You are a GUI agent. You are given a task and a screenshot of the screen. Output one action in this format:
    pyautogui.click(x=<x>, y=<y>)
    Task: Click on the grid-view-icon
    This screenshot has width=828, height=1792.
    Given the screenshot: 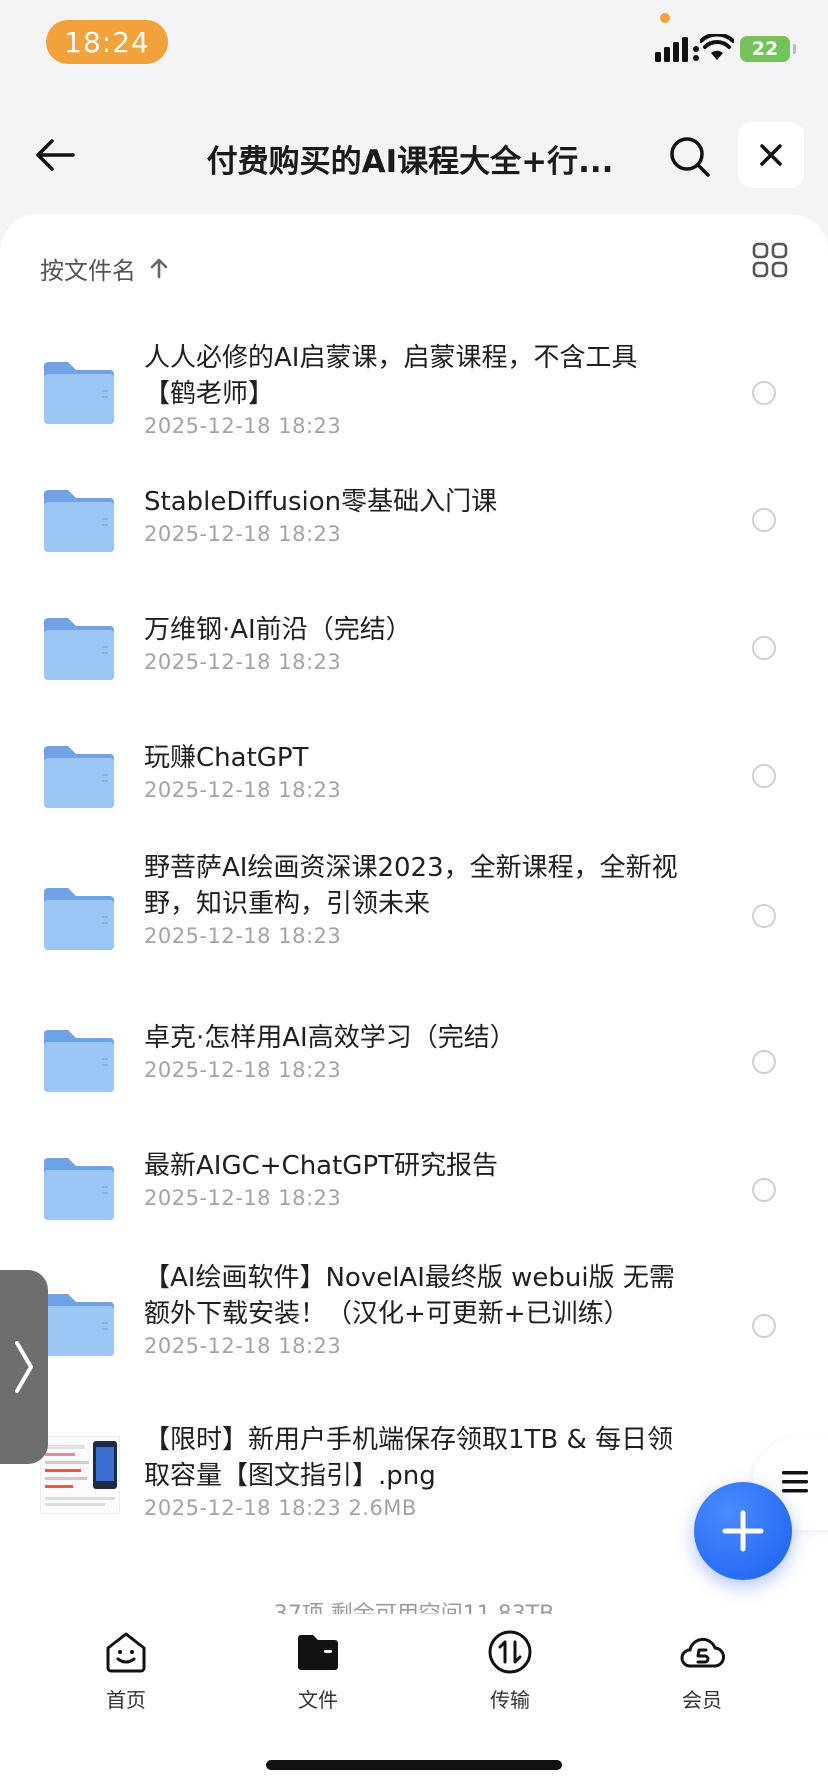 What is the action you would take?
    pyautogui.click(x=770, y=260)
    